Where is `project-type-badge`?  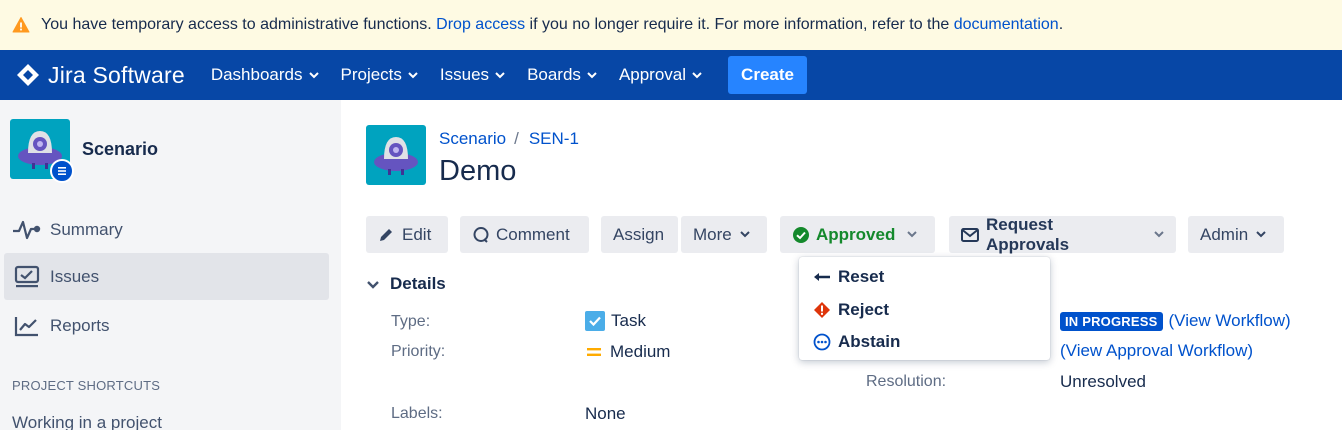 project-type-badge is located at coordinates (62, 171).